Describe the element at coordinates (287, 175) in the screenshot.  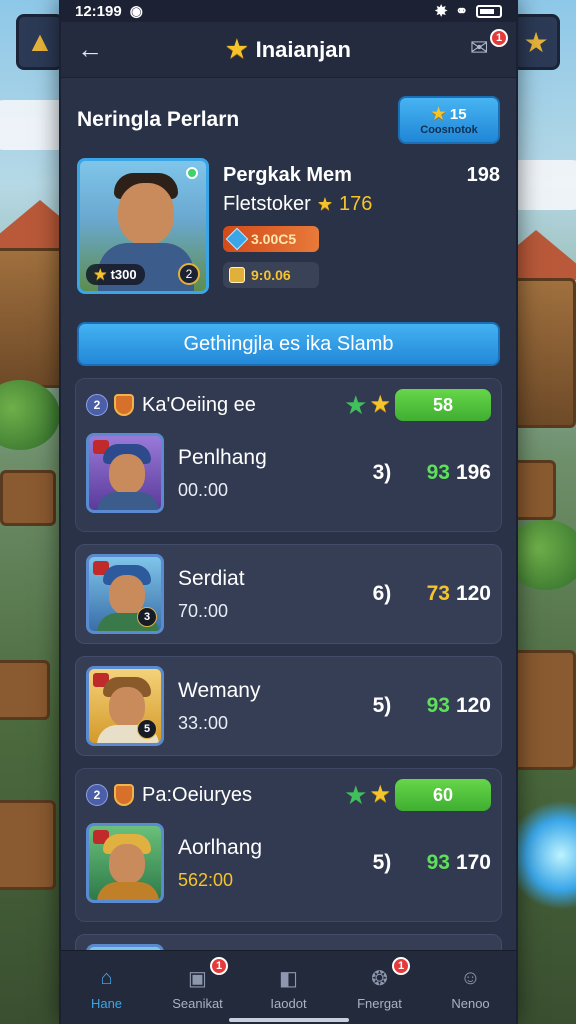
I see `player-name: Pergkak Mem` at that location.